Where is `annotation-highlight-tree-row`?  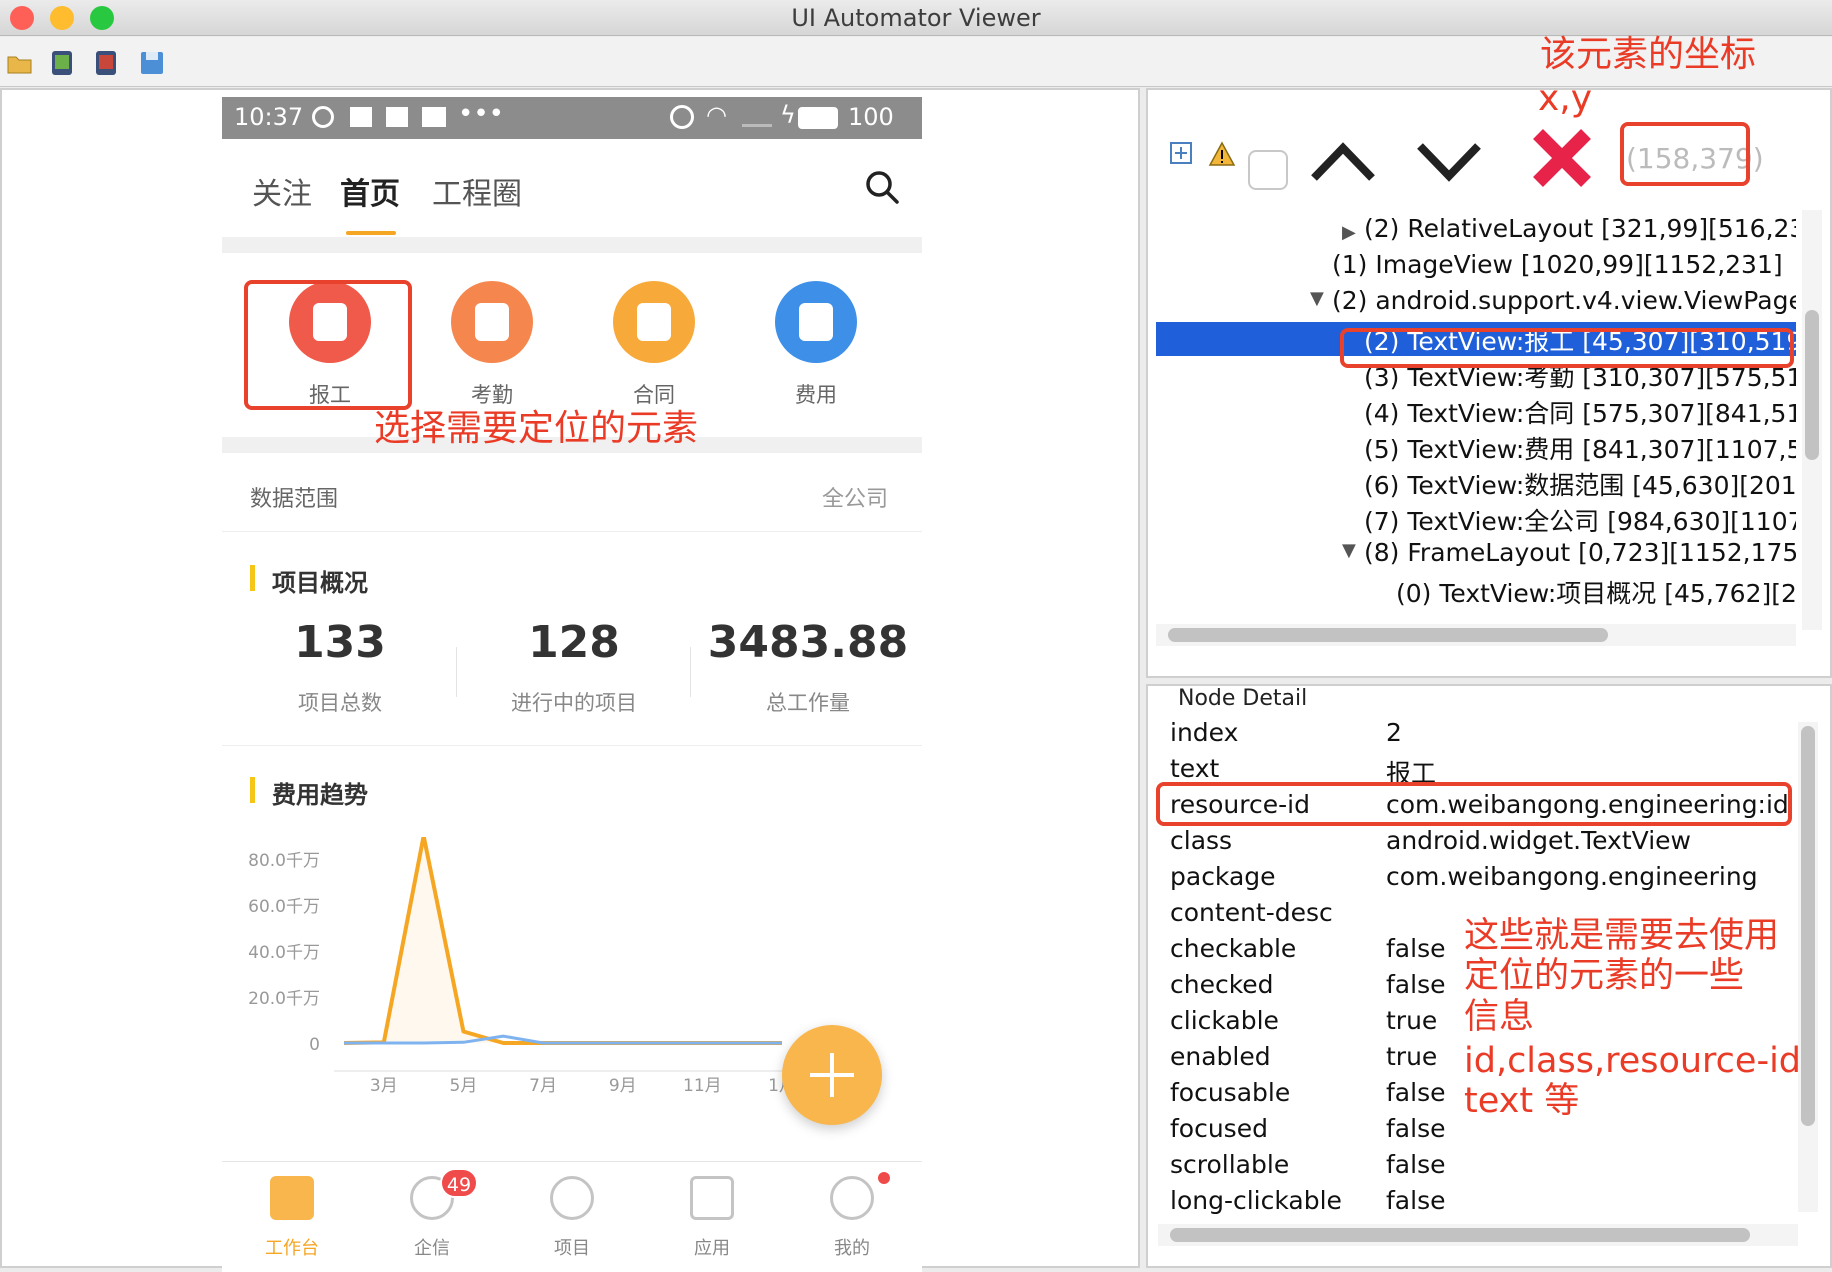
annotation-highlight-tree-row is located at coordinates (1567, 348).